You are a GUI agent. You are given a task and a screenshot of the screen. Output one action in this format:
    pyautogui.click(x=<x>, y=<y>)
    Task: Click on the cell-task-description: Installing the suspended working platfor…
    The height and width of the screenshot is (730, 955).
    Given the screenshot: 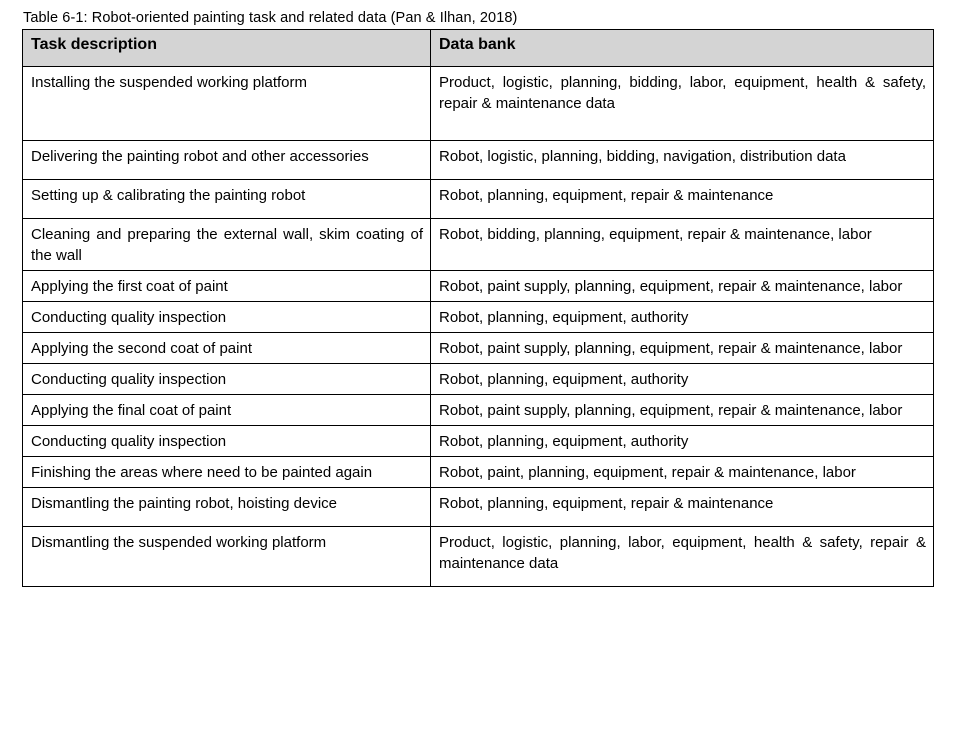 What is the action you would take?
    pyautogui.click(x=226, y=103)
    